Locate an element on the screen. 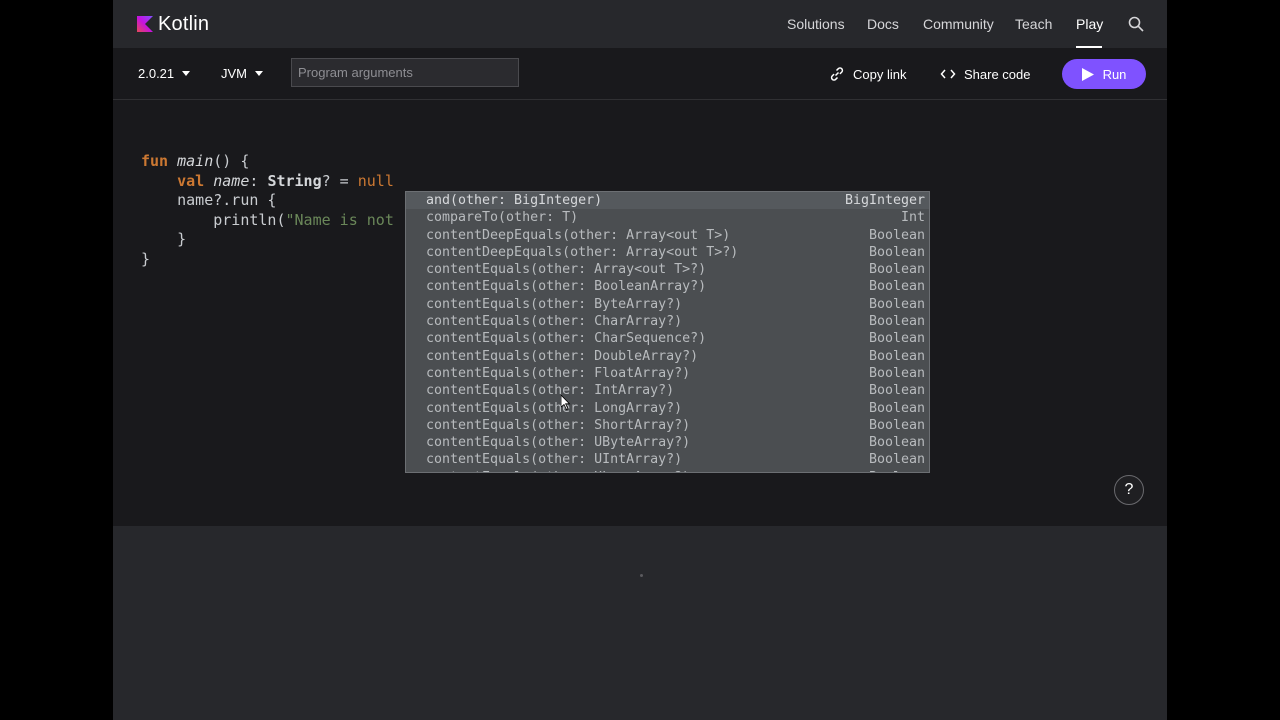 The width and height of the screenshot is (1280, 720). autocomplete-signature: contentEquals(other: UIntArray?) is located at coordinates (554, 460).